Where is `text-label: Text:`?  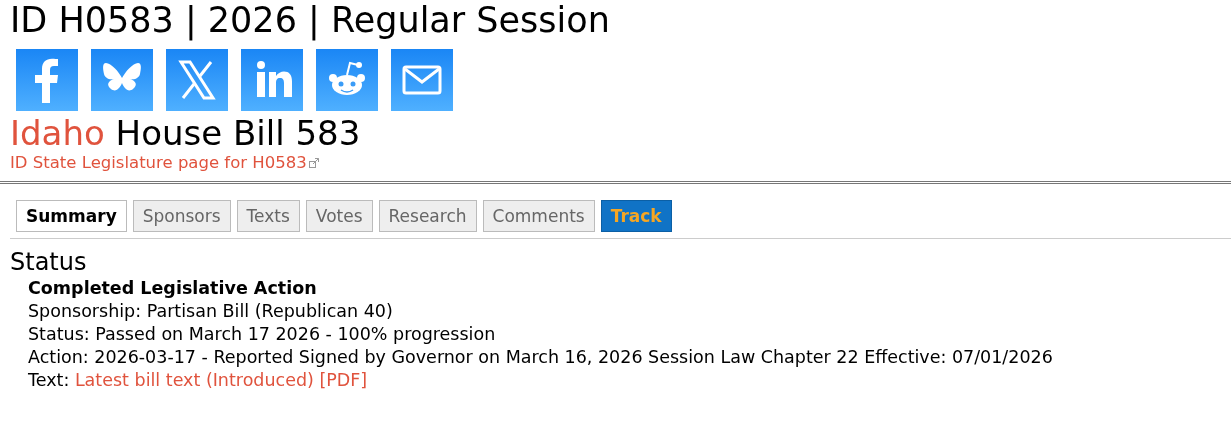 text-label: Text: is located at coordinates (49, 380).